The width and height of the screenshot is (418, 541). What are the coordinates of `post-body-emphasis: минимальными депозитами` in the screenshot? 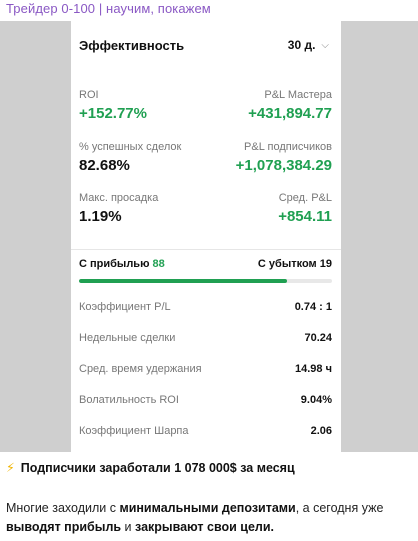 It's located at (207, 508).